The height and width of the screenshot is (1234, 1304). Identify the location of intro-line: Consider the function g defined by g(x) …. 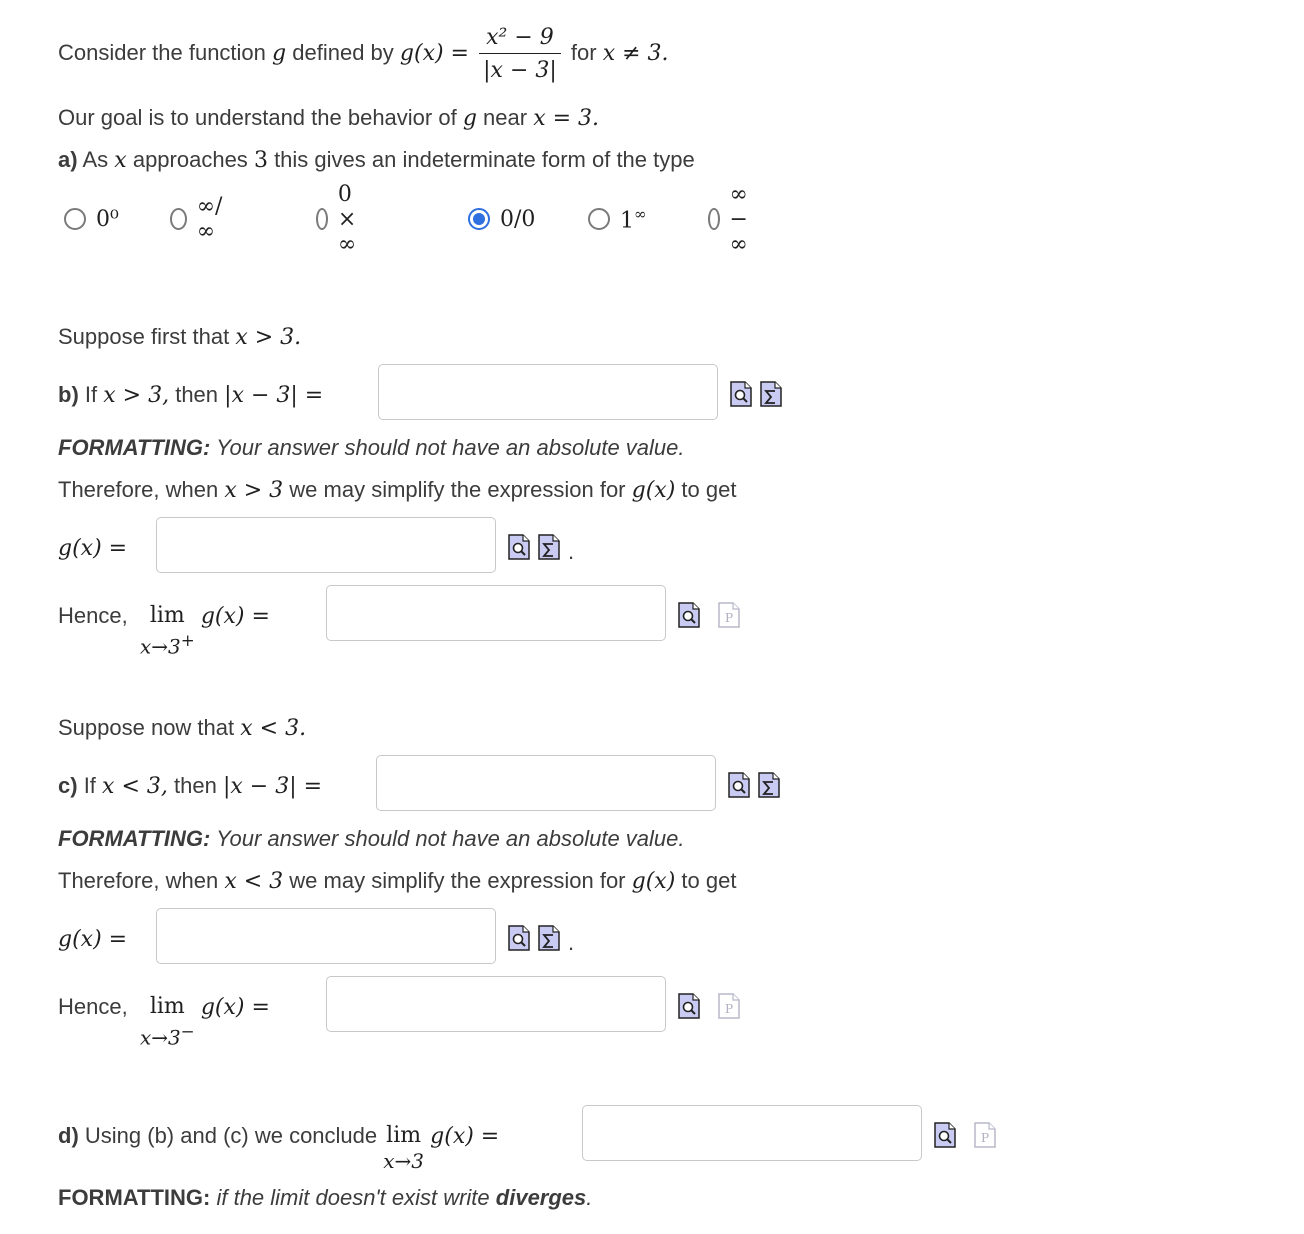
(363, 54).